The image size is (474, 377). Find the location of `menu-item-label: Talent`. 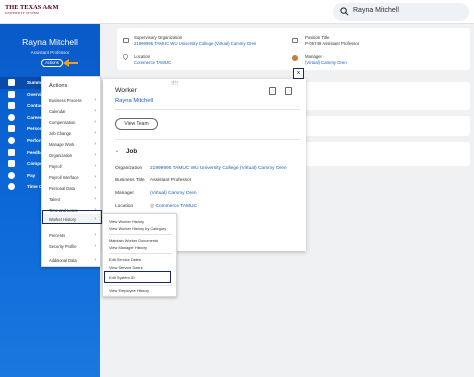

menu-item-label: Talent is located at coordinates (54, 199).